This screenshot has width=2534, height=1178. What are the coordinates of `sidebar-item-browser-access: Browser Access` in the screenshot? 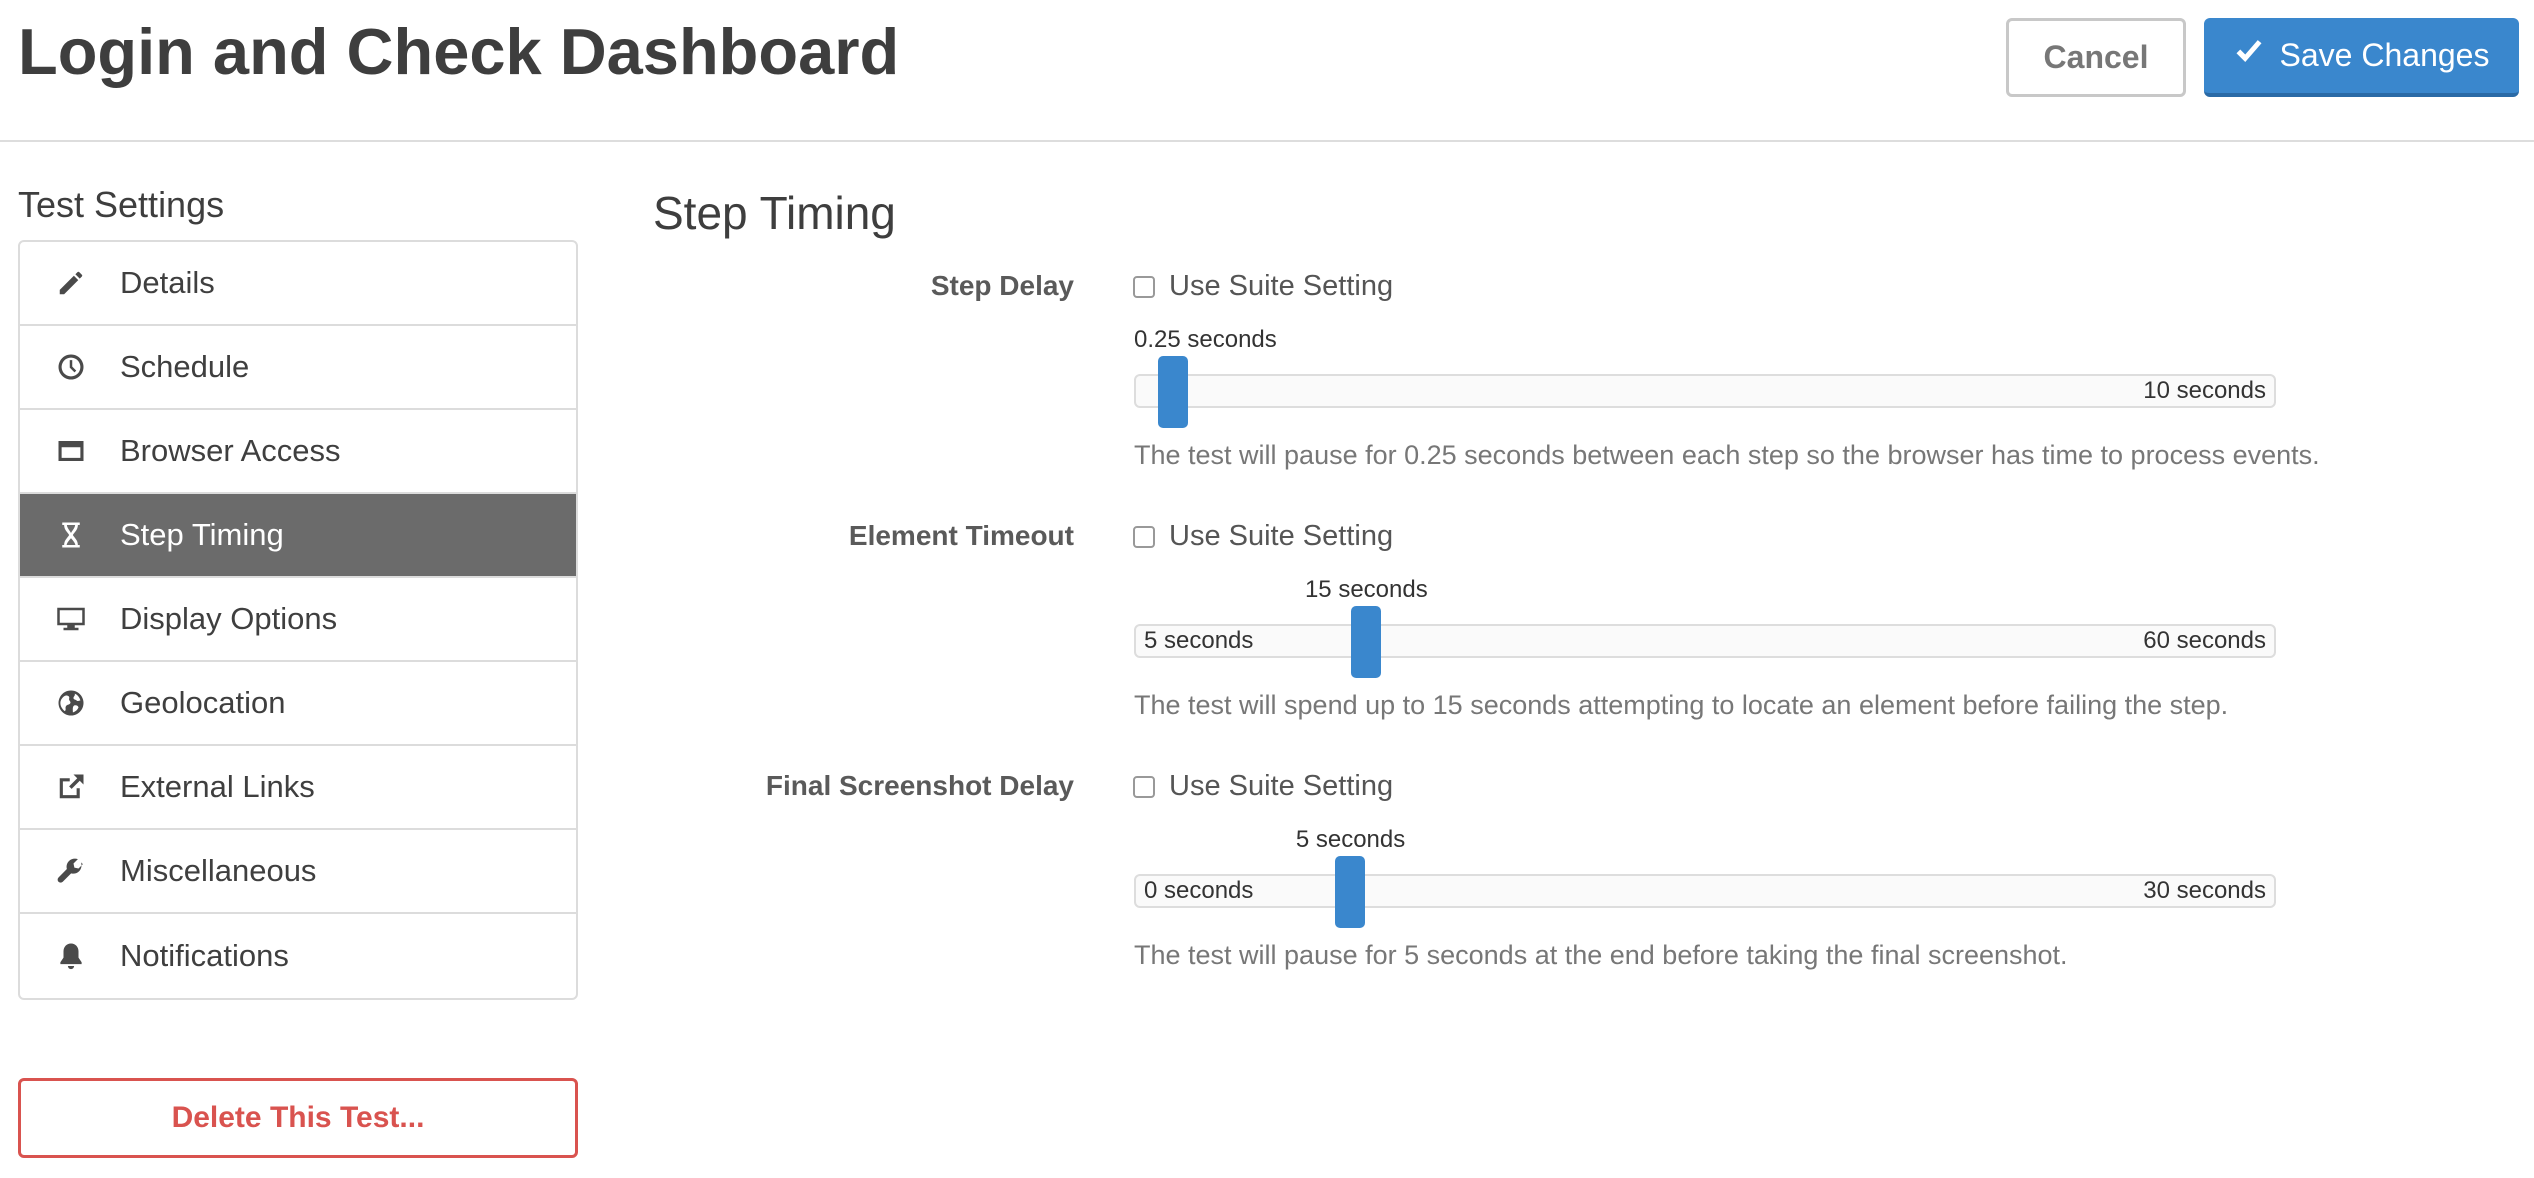 It's located at (298, 452).